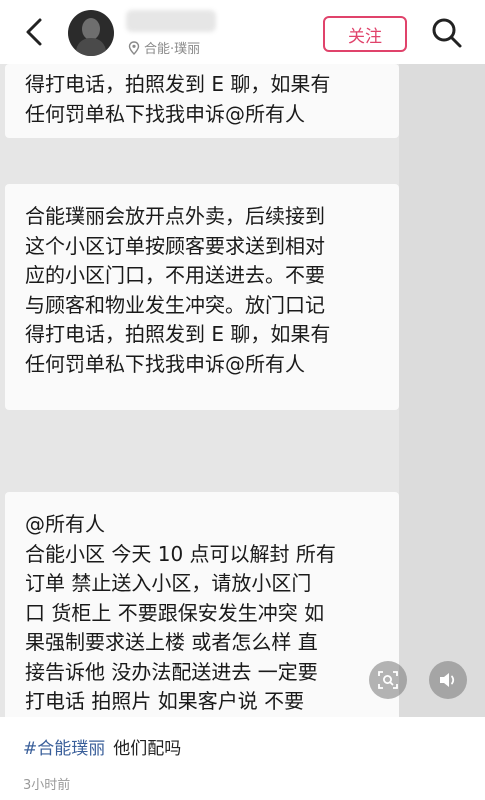 The height and width of the screenshot is (800, 485). Describe the element at coordinates (91, 33) in the screenshot. I see `avatar` at that location.